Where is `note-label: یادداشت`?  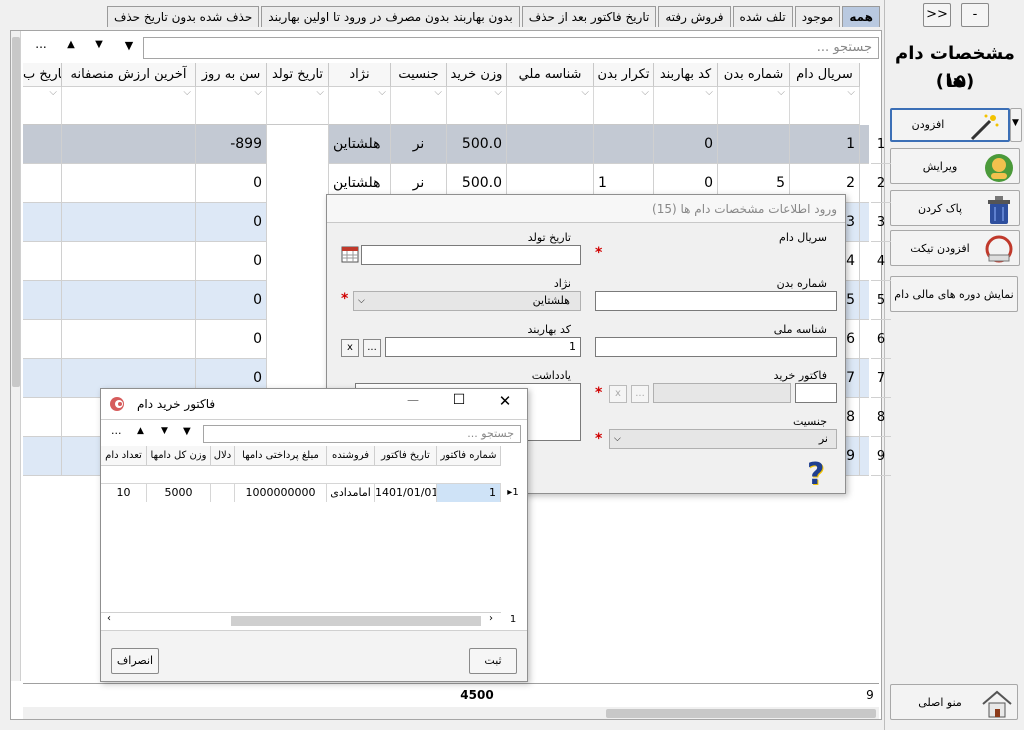 note-label: یادداشت is located at coordinates (551, 375).